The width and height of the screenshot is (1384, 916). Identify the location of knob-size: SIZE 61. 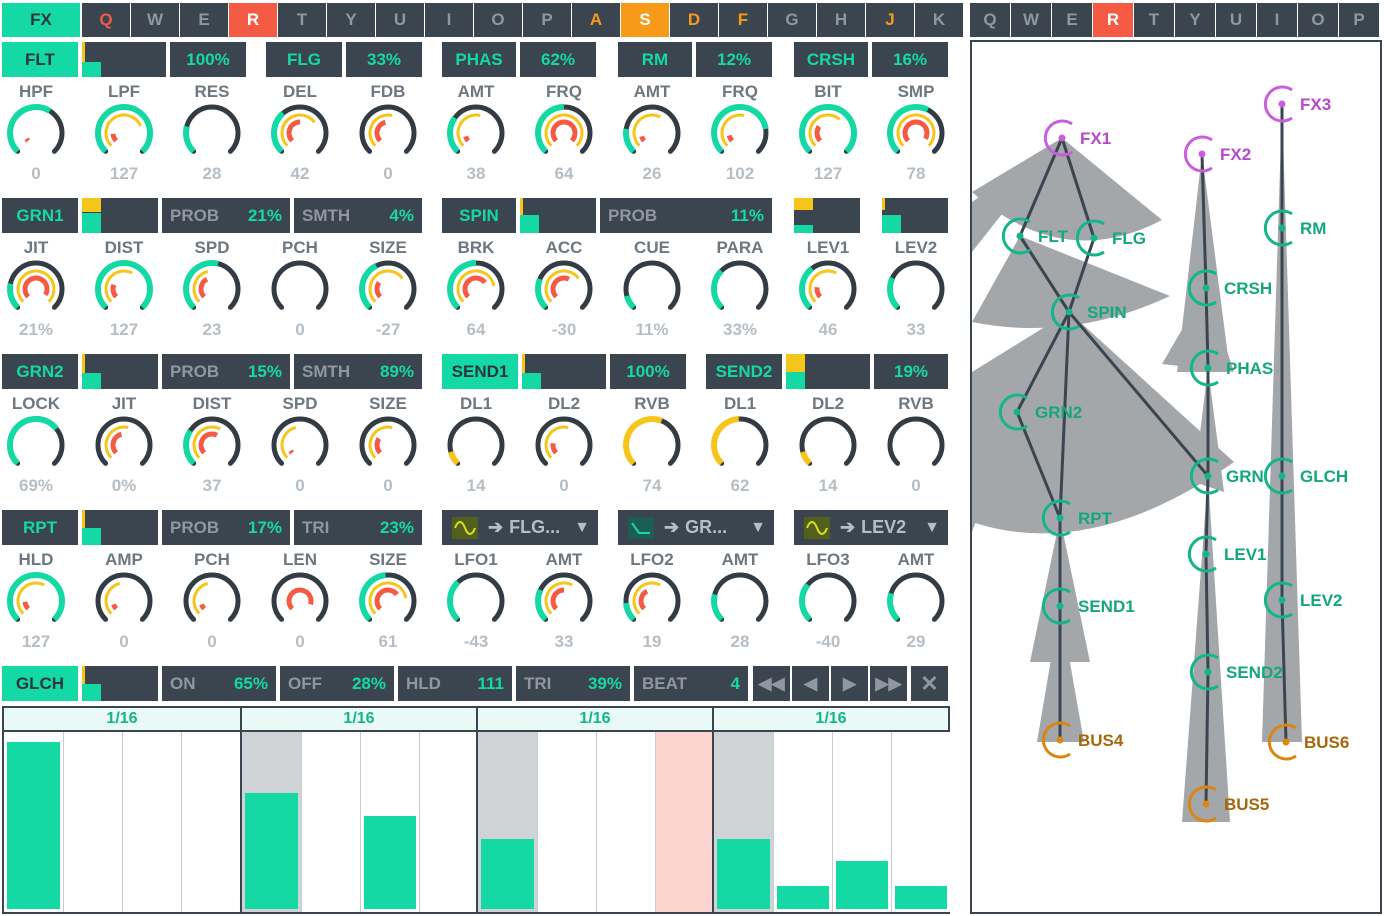
(388, 601).